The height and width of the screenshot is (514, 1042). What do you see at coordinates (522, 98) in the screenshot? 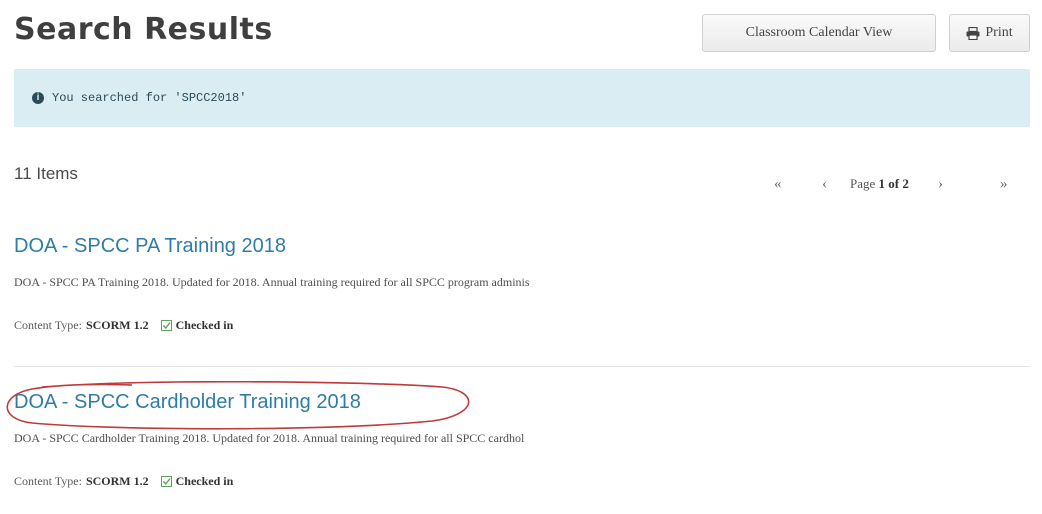
I see `search-info-alert: i You searched for 'SPCC2018'` at bounding box center [522, 98].